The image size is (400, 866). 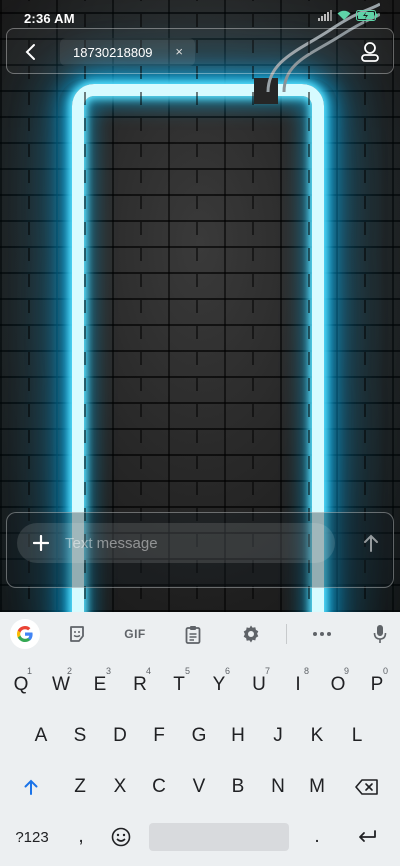 I want to click on shift-arrow-icon, so click(x=31, y=787).